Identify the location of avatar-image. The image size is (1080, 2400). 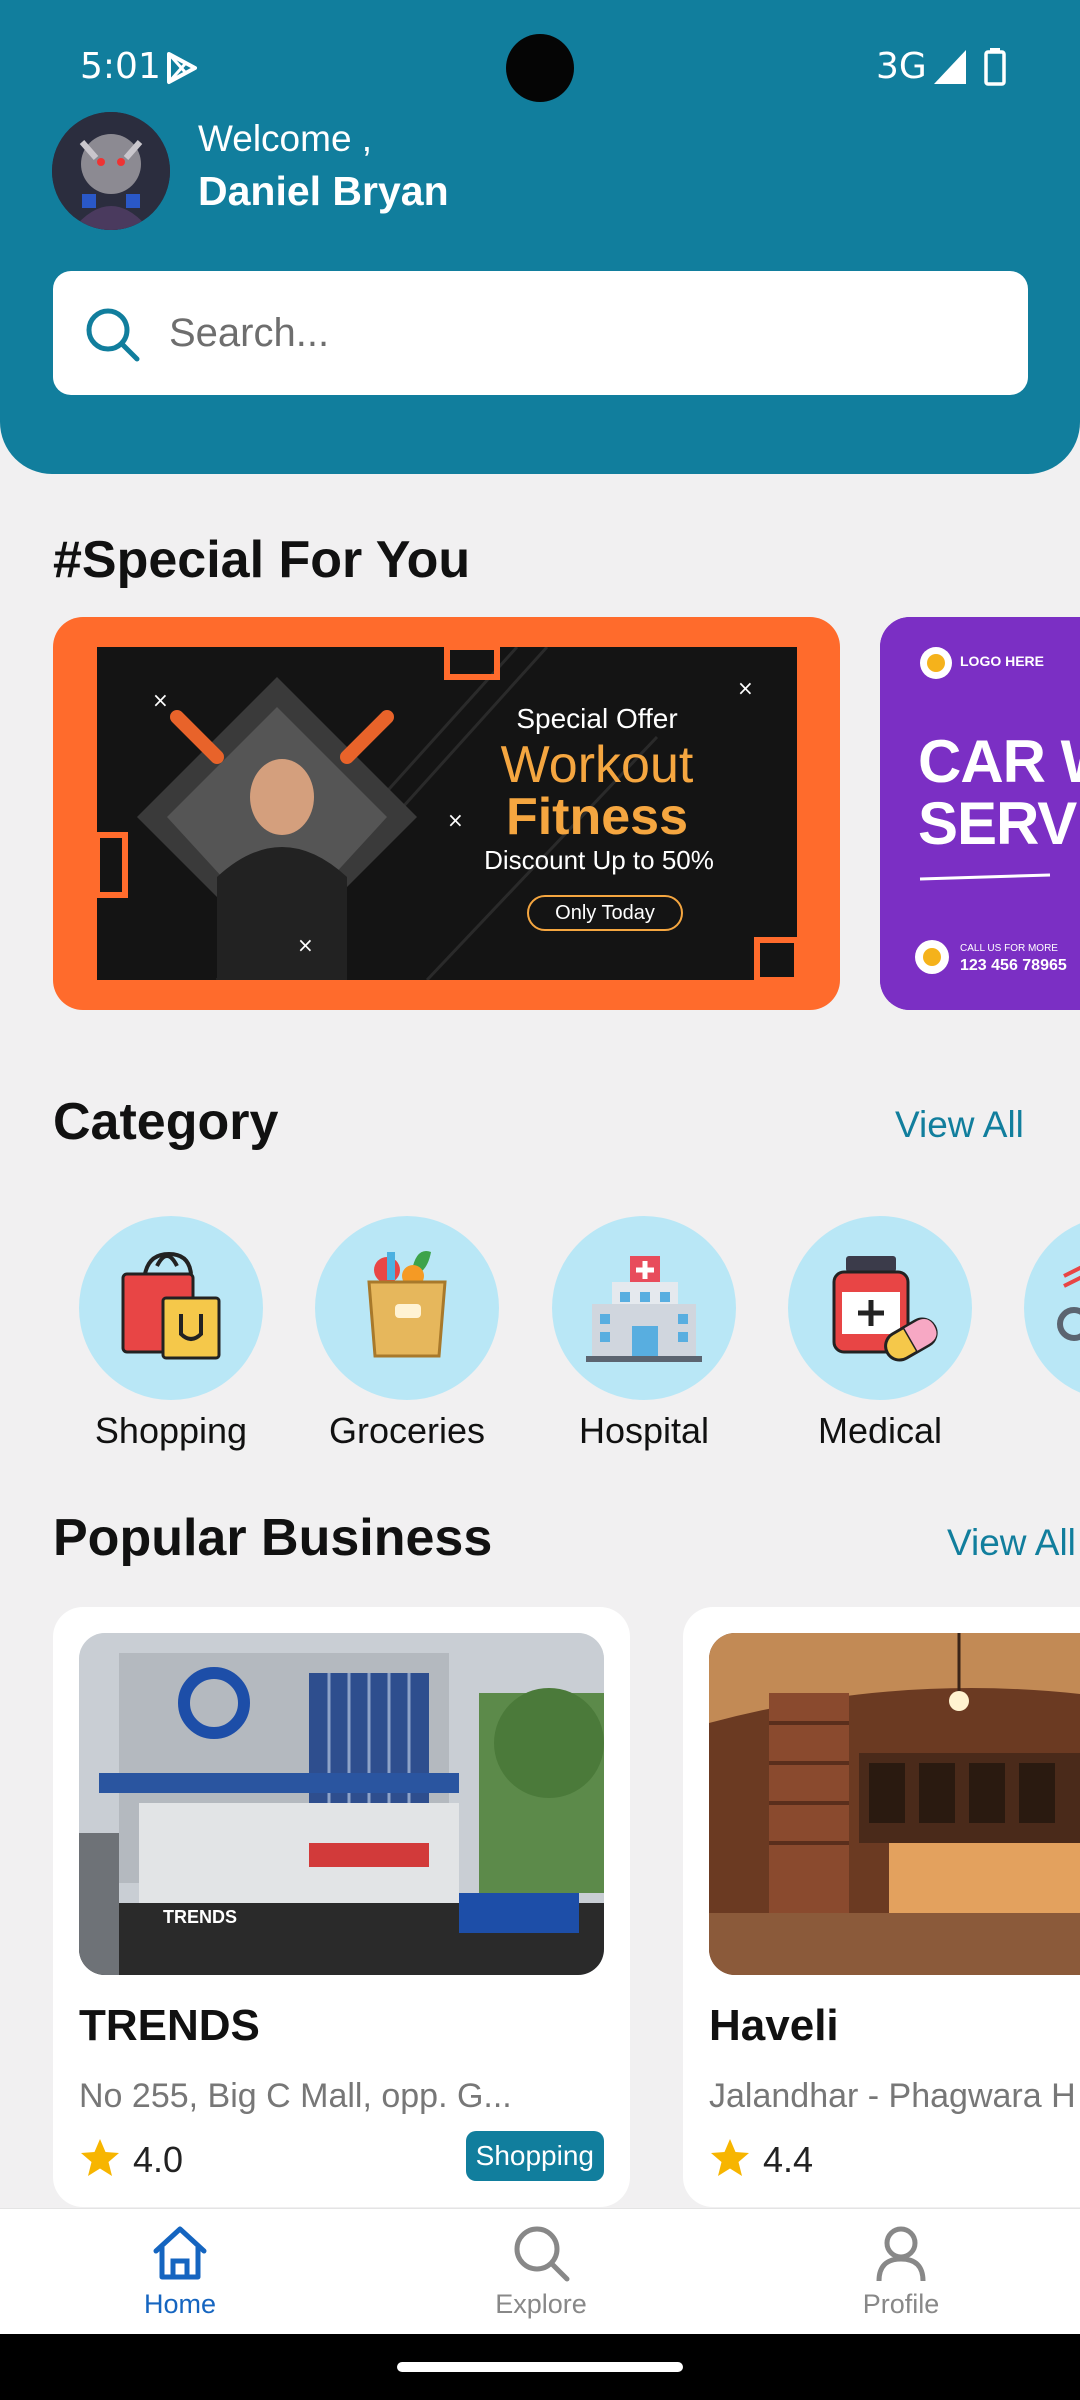
(111, 171).